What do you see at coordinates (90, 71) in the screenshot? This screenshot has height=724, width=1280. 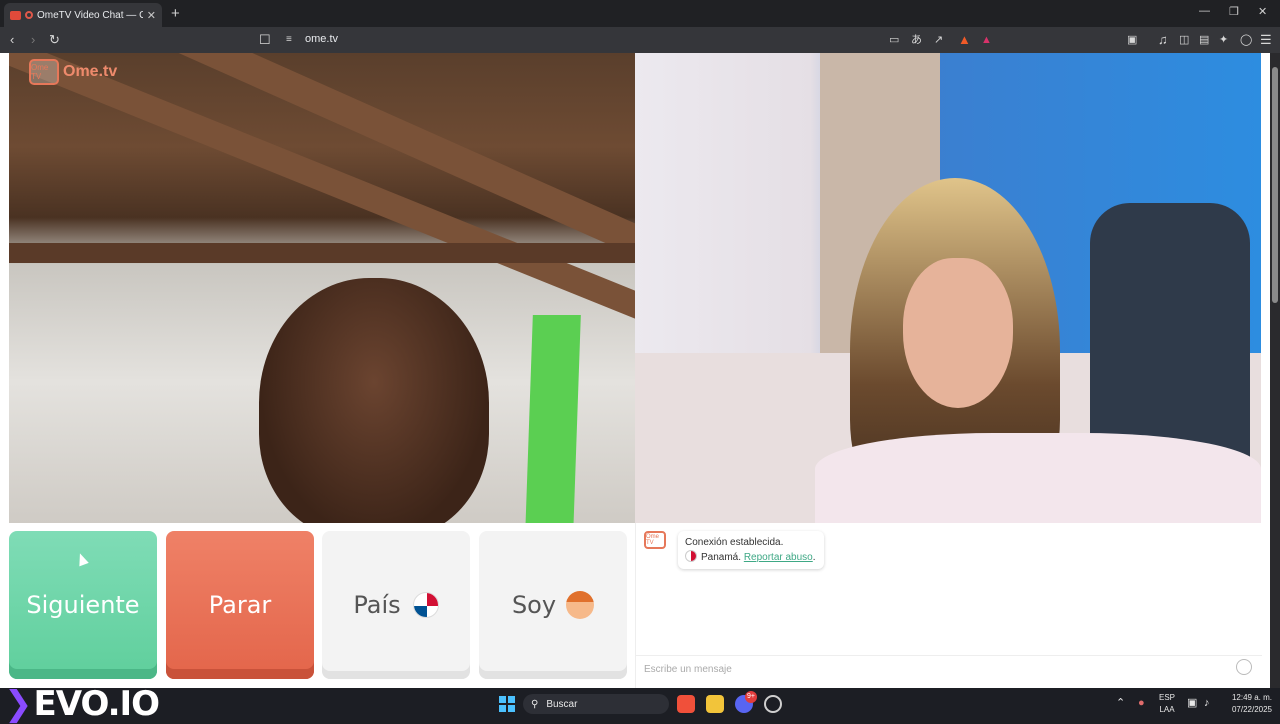 I see `logo-text: Ome.tv` at bounding box center [90, 71].